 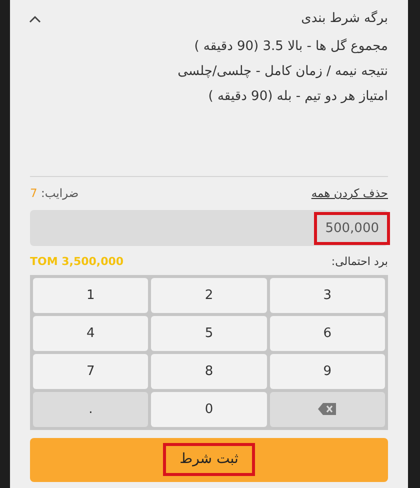 What do you see at coordinates (35, 19) in the screenshot?
I see `collapse-caret-icon` at bounding box center [35, 19].